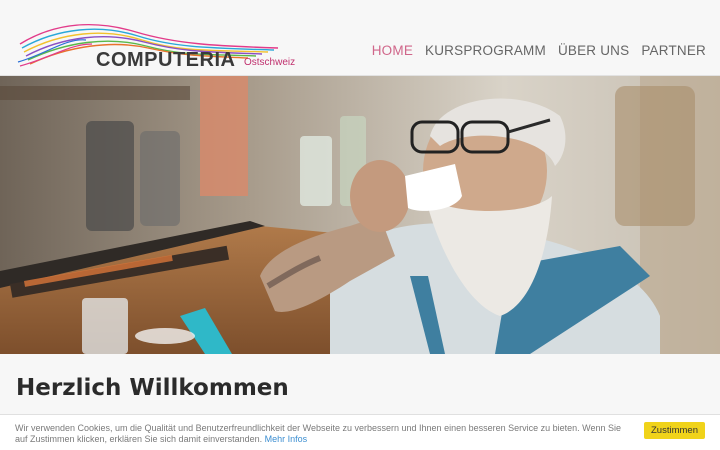  Describe the element at coordinates (161, 46) in the screenshot. I see `computeria-logo: COMPUTERIA Ostschweiz` at that location.